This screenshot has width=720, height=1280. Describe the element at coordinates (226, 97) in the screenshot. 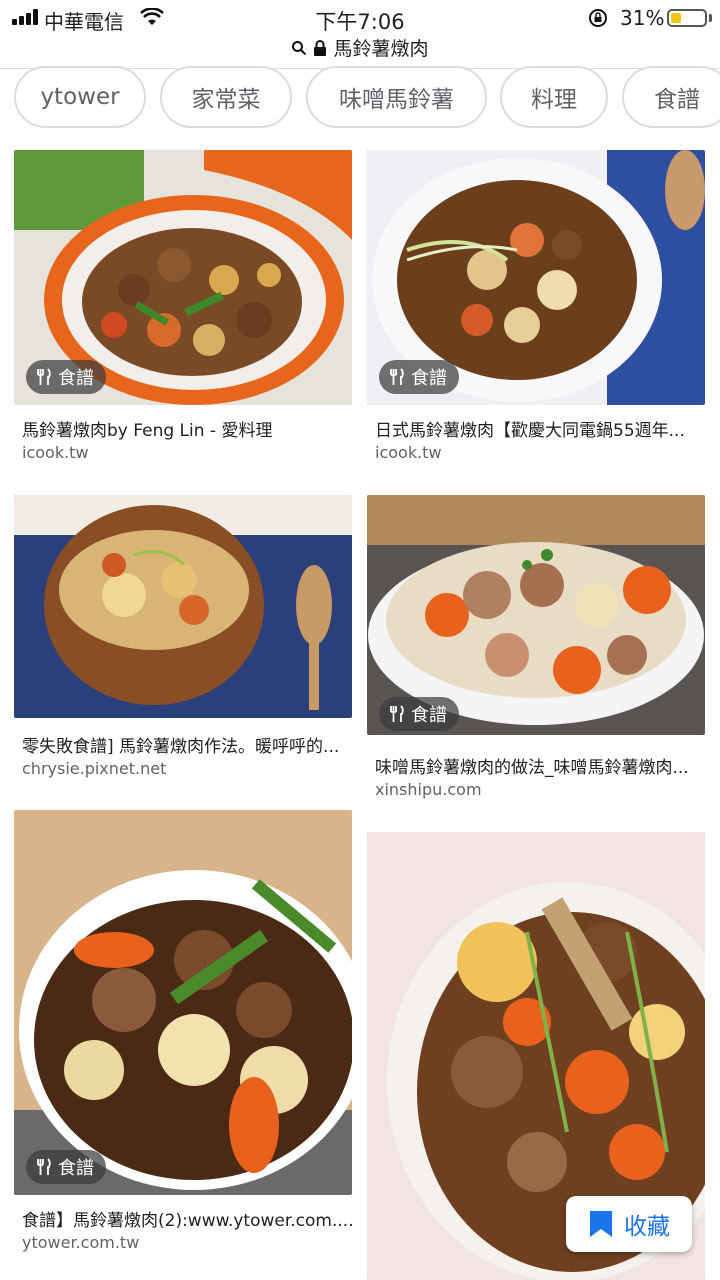

I see `chip-home-cooking: 家常菜` at that location.